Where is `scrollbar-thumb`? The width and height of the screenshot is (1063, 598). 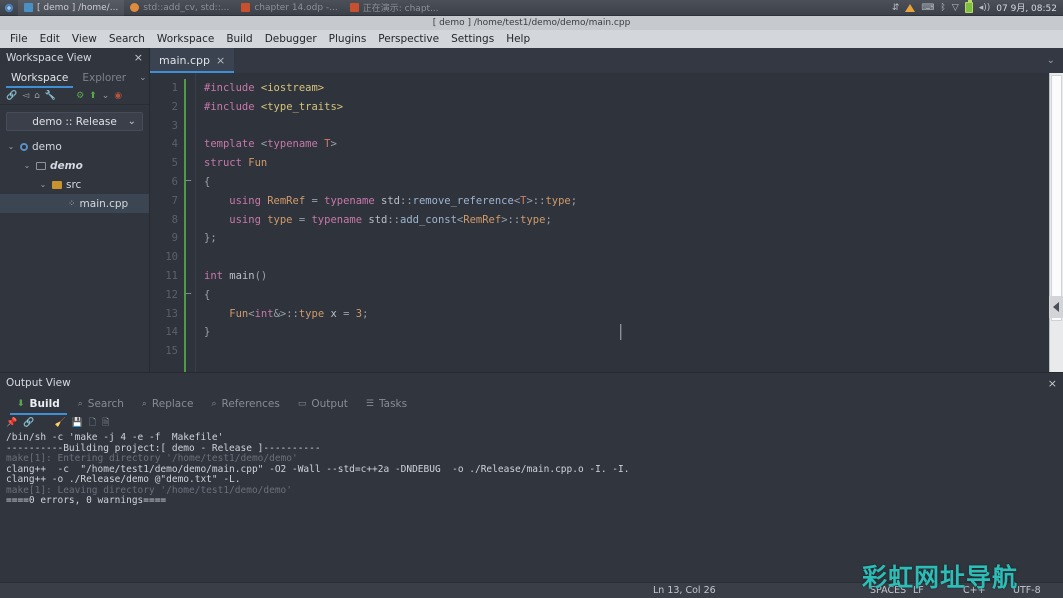
scrollbar-thumb is located at coordinates (1056, 198).